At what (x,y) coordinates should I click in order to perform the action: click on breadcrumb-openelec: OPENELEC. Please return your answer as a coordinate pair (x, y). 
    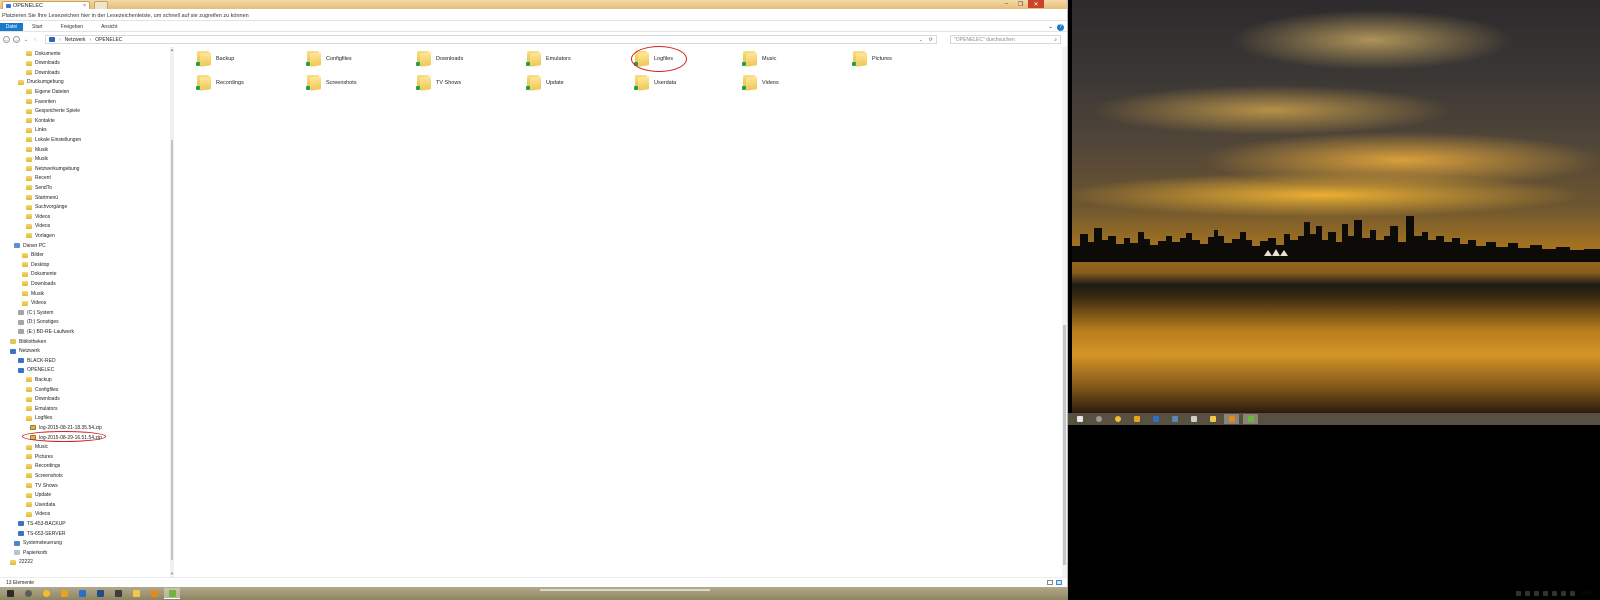
    Looking at the image, I should click on (108, 40).